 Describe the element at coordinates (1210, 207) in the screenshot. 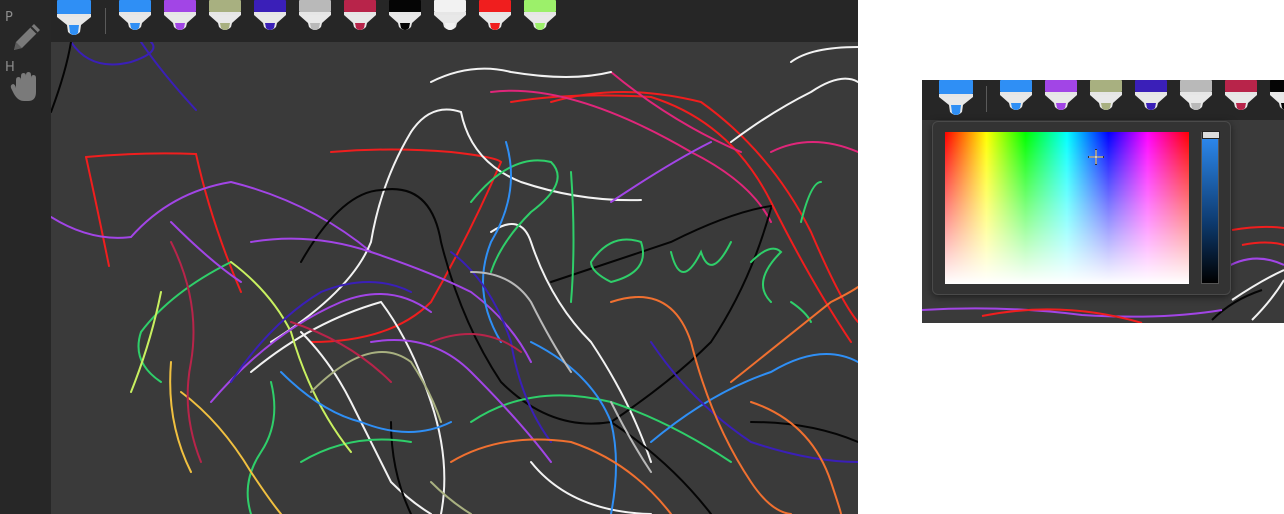

I see `brightness-slider` at that location.